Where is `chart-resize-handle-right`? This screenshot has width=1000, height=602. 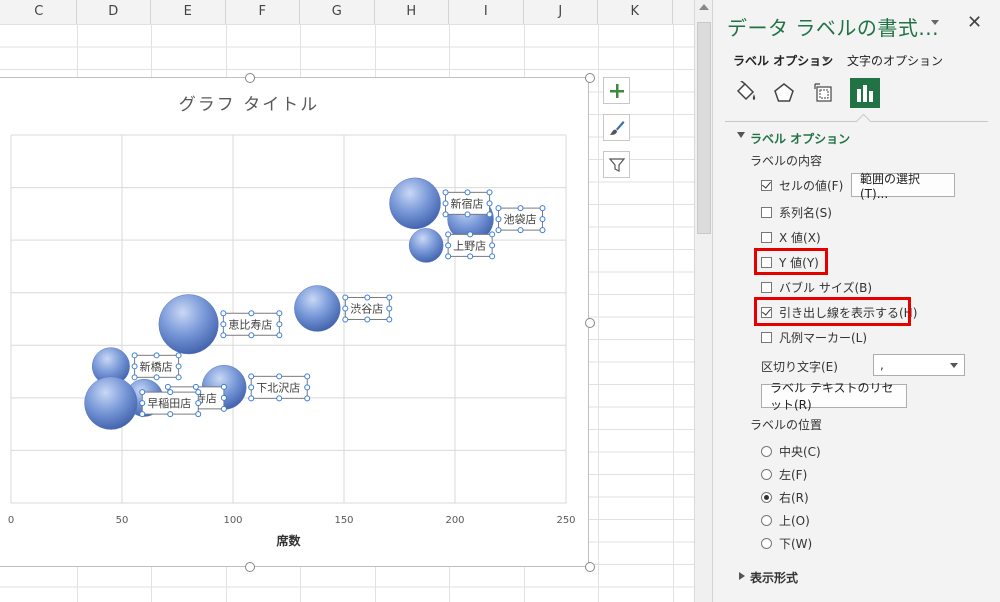 chart-resize-handle-right is located at coordinates (590, 323).